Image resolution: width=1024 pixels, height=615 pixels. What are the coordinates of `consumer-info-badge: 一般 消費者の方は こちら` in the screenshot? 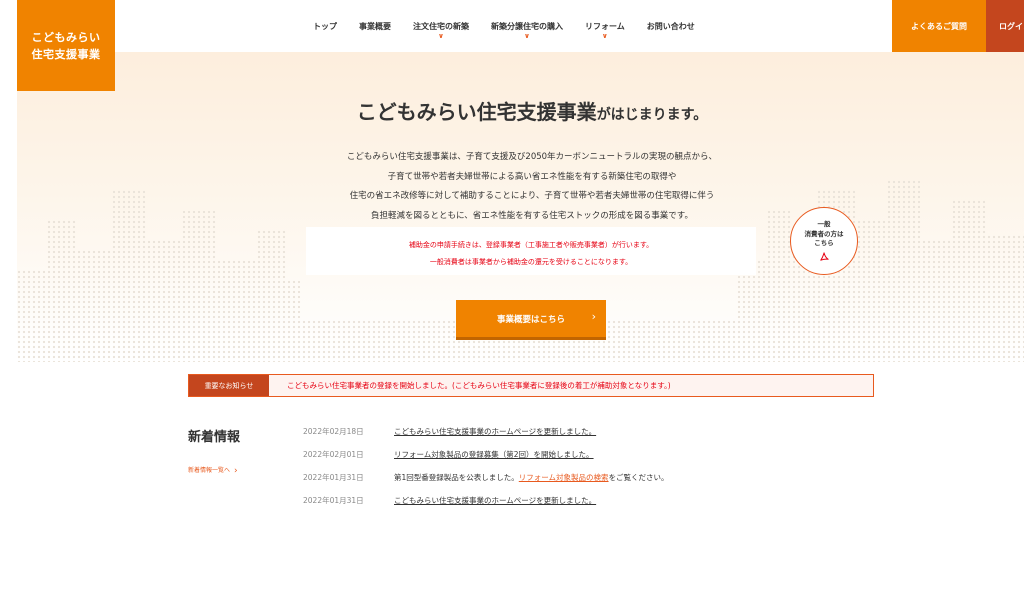 It's located at (824, 241).